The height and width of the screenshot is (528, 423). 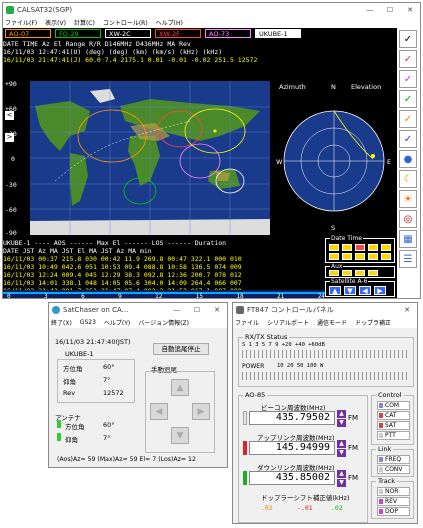 What do you see at coordinates (393, 435) in the screenshot?
I see `ptt-indicator: PTT` at bounding box center [393, 435].